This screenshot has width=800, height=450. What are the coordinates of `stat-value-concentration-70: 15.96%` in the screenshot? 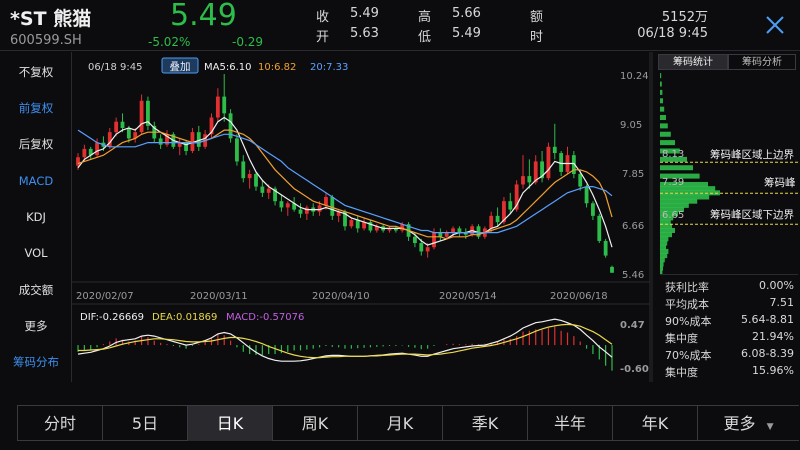 It's located at (773, 370).